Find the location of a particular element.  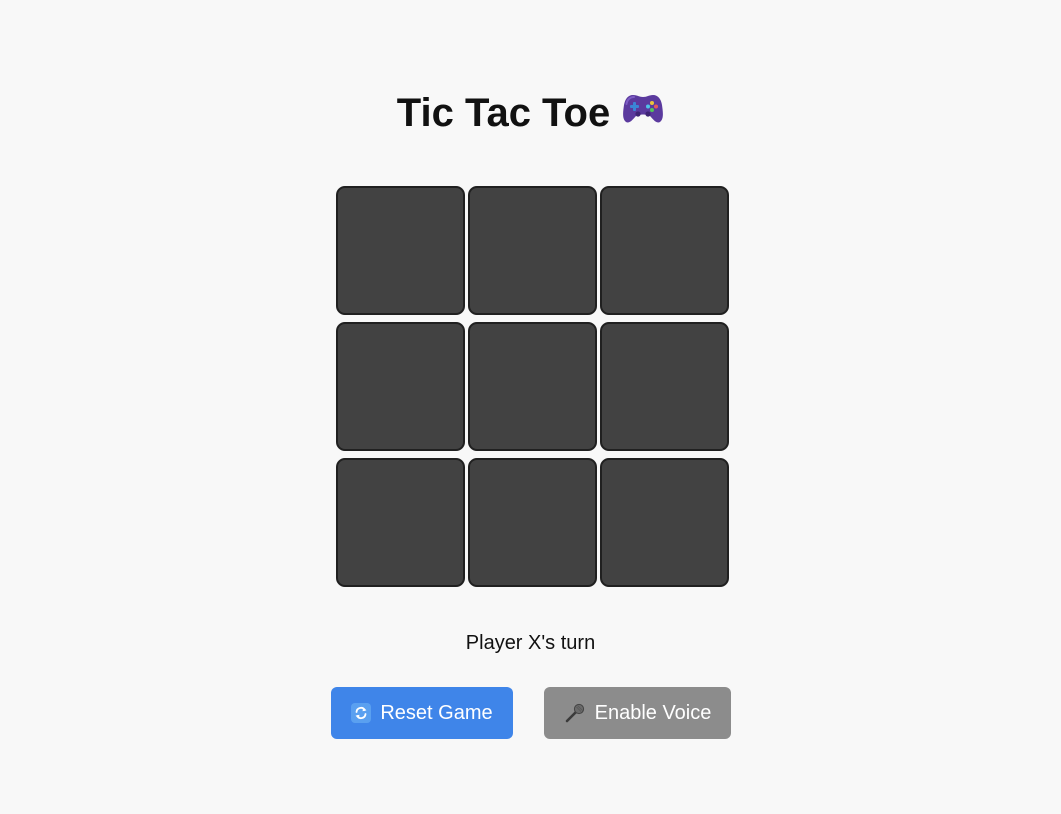

enable-voice-button: Enable Voice is located at coordinates (637, 713).